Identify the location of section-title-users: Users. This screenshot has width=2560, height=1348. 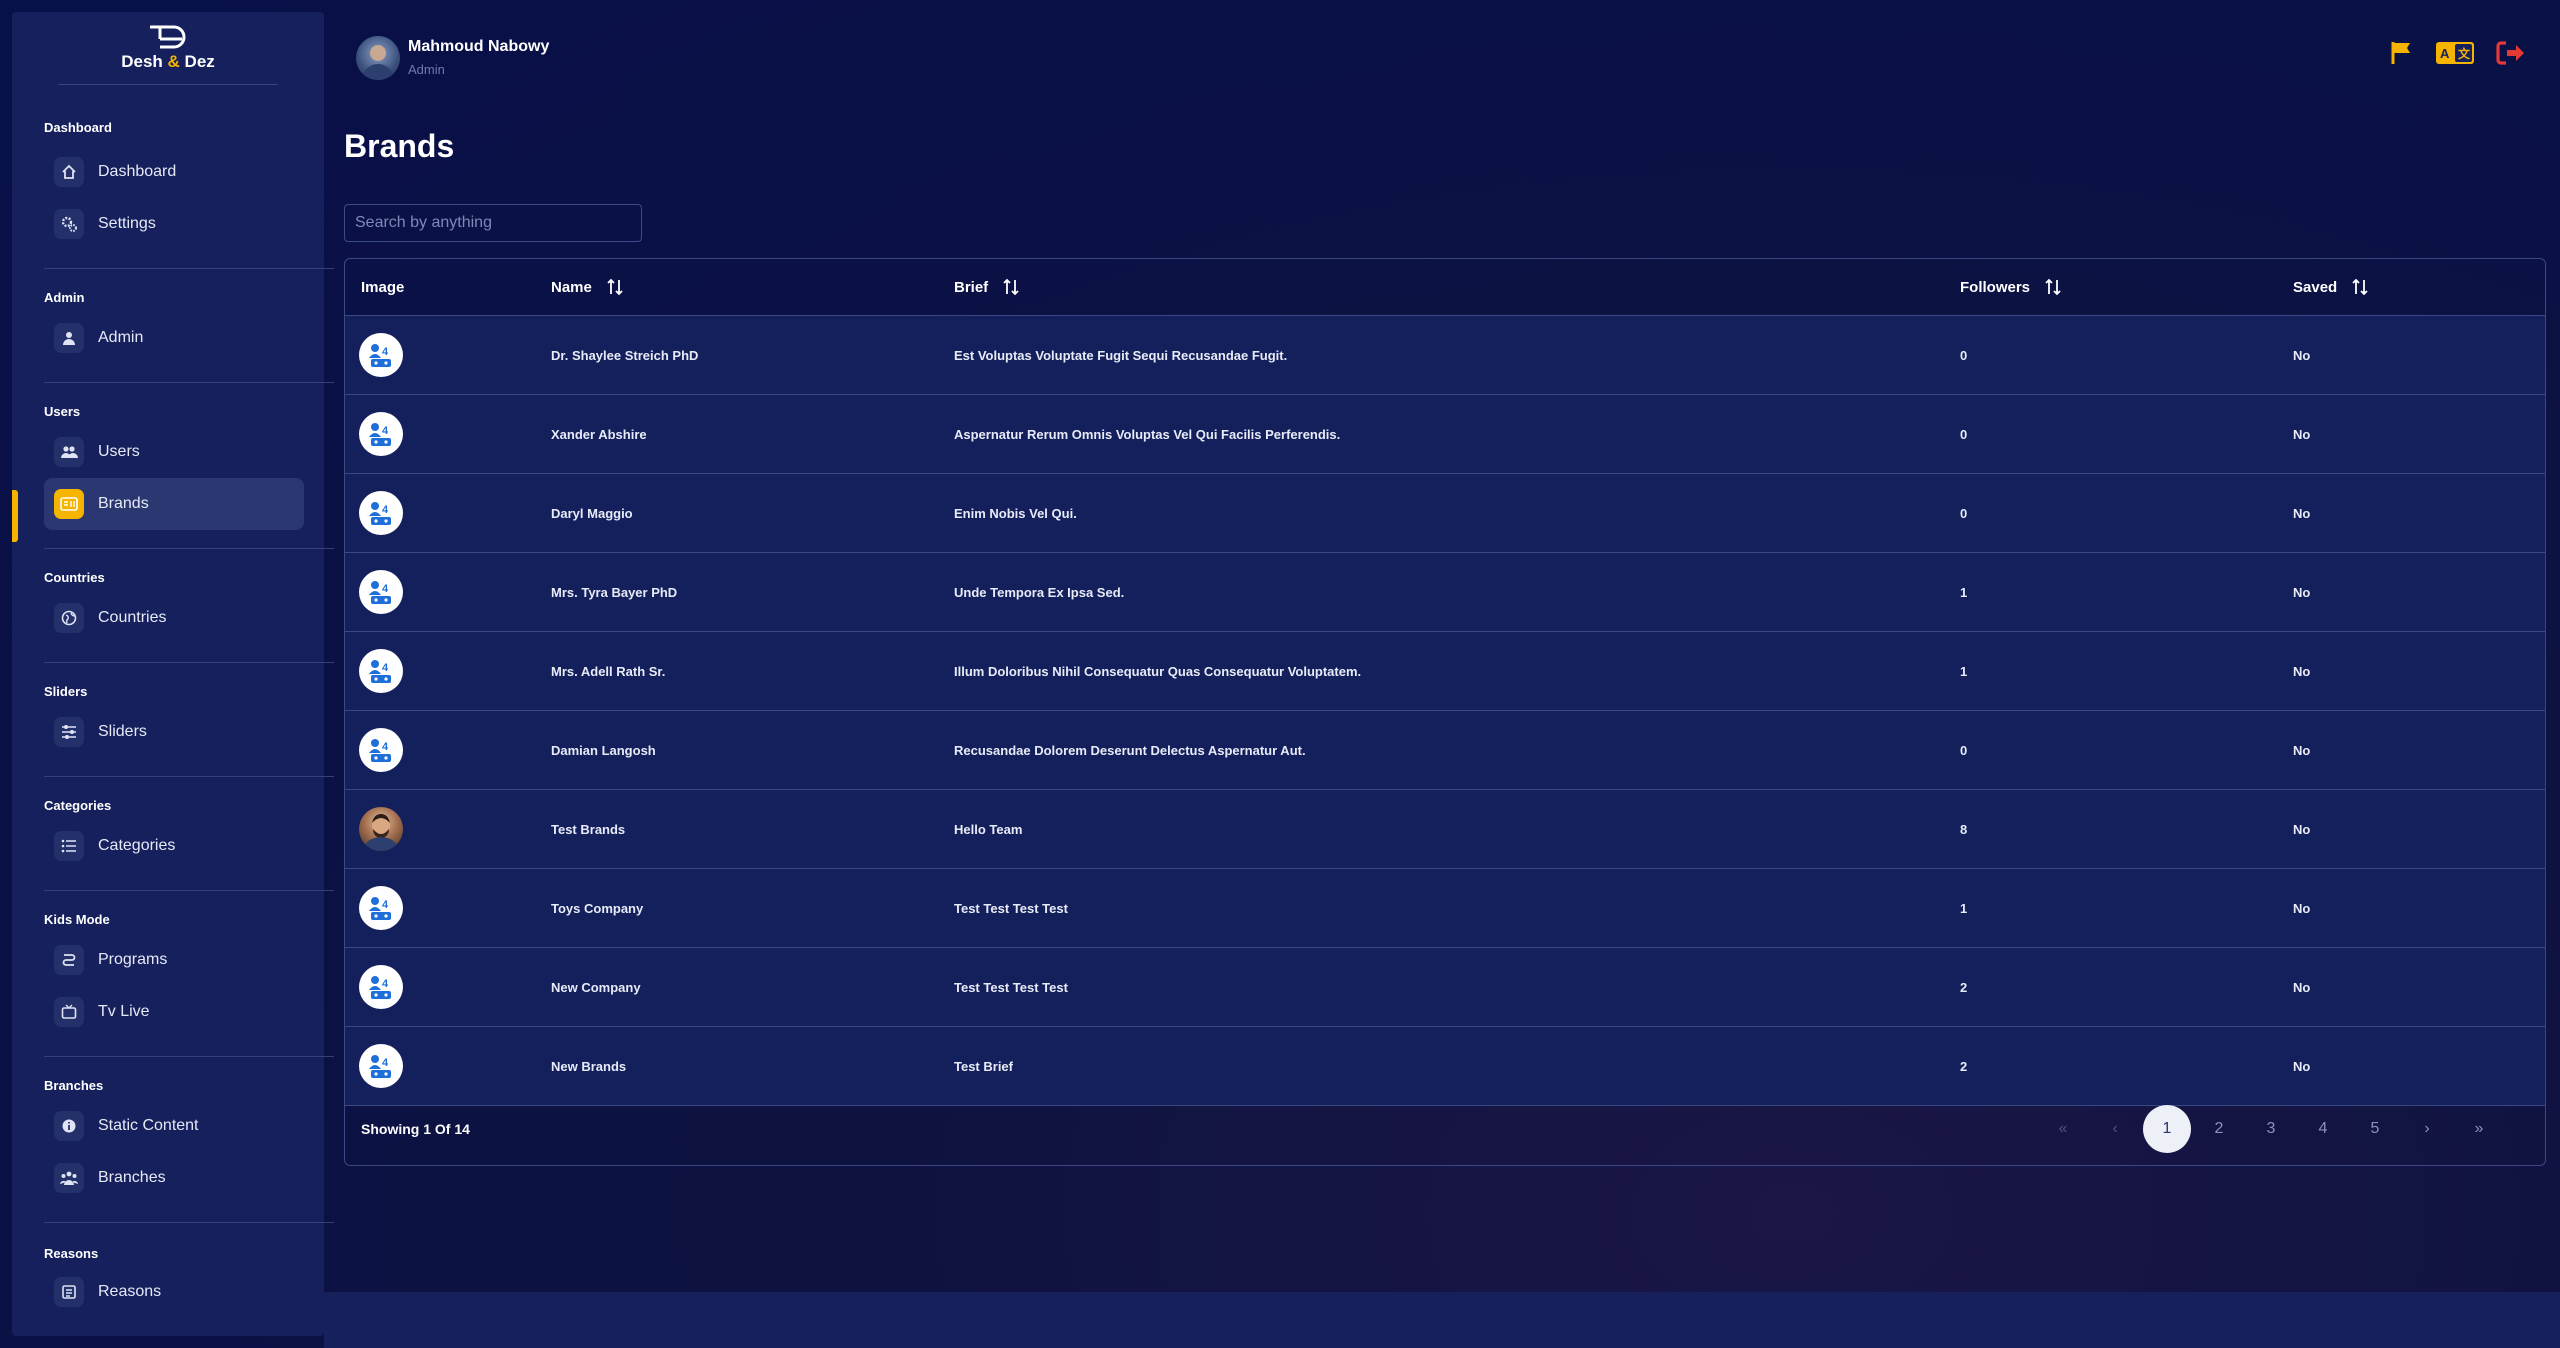
(62, 411).